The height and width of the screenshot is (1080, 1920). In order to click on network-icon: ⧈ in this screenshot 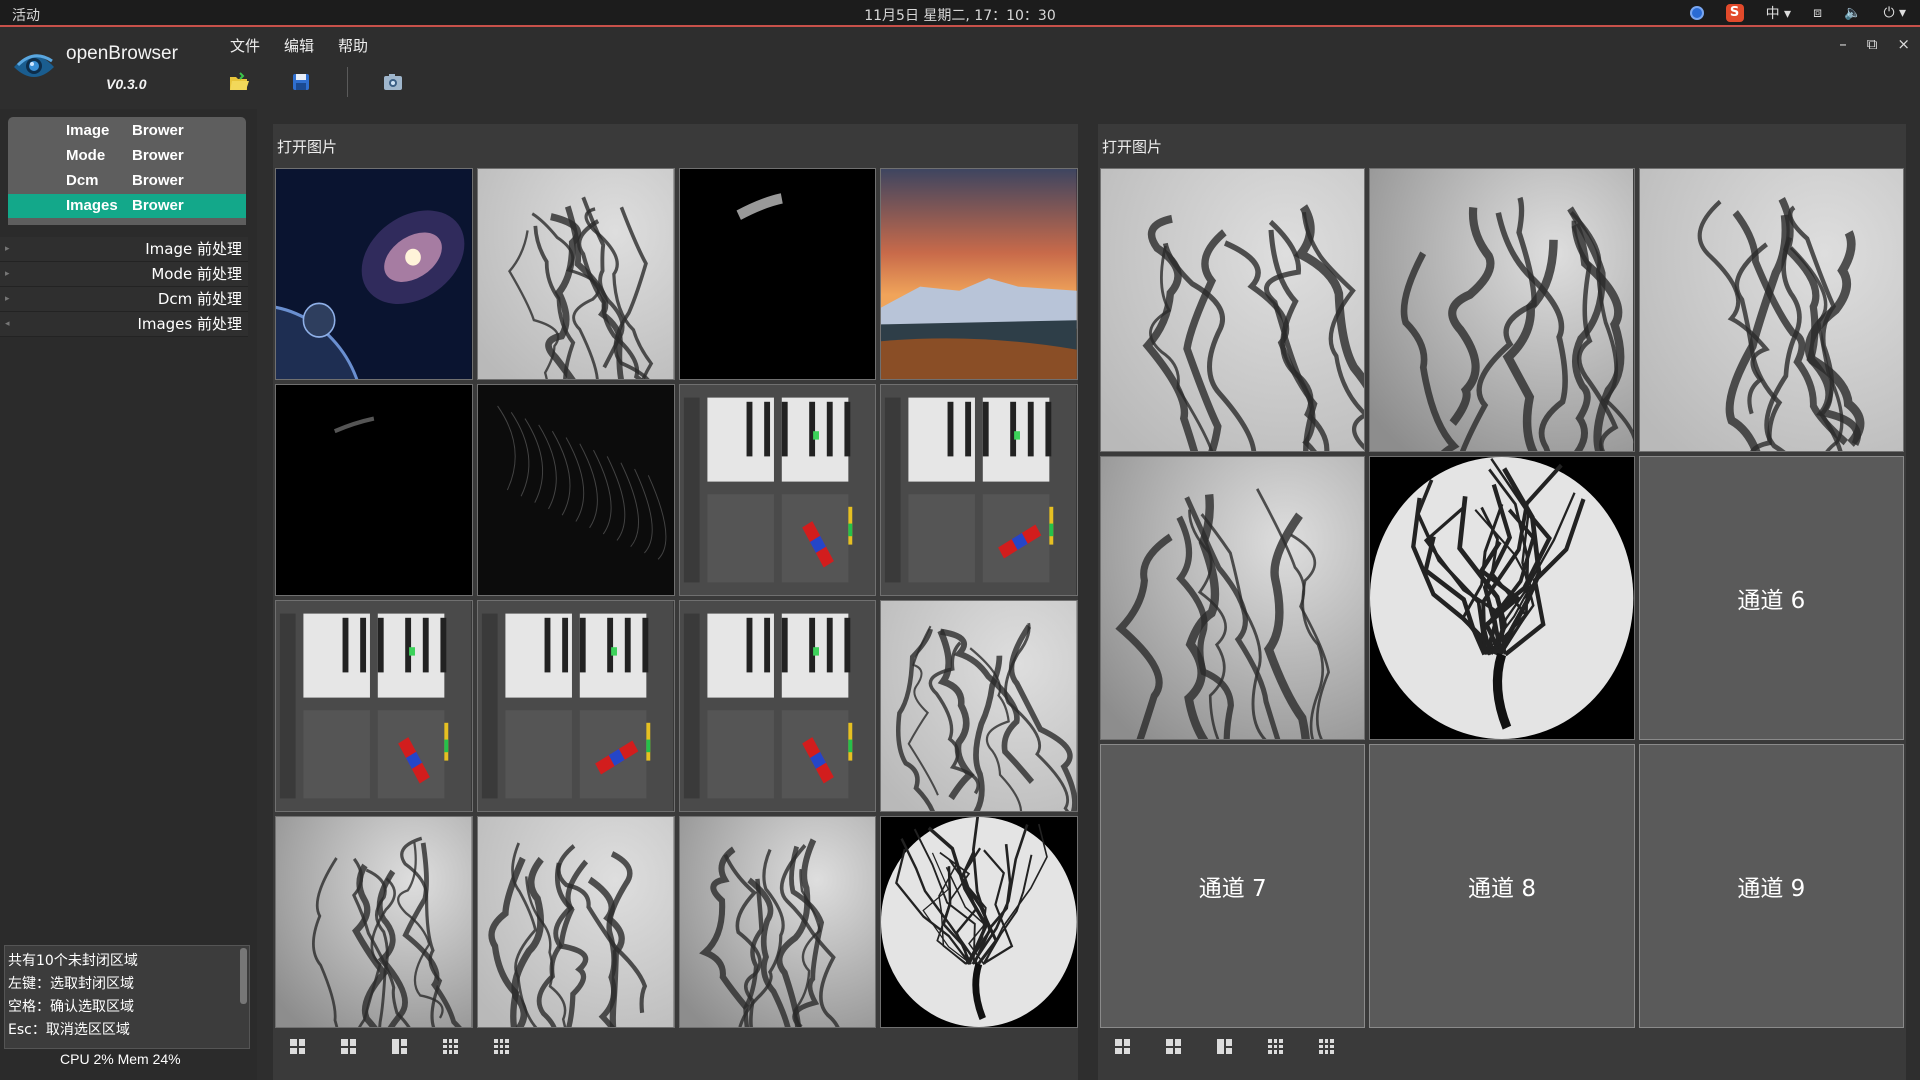, I will do `click(1817, 13)`.